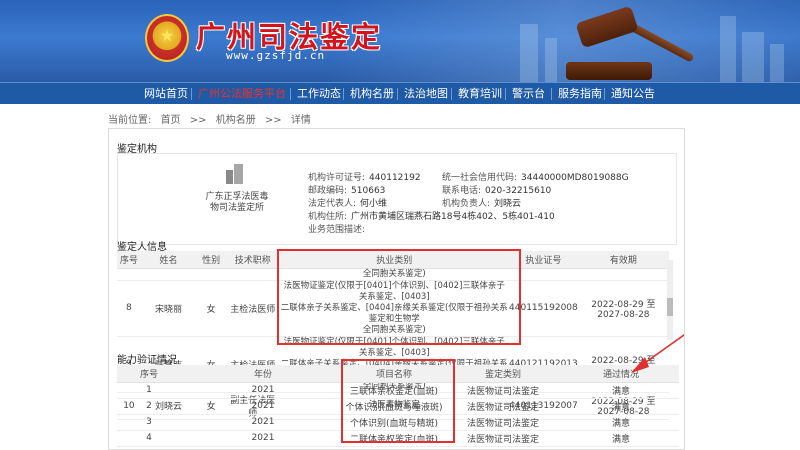 The image size is (800, 450). What do you see at coordinates (426, 94) in the screenshot?
I see `nav-item-map: 法治地图` at bounding box center [426, 94].